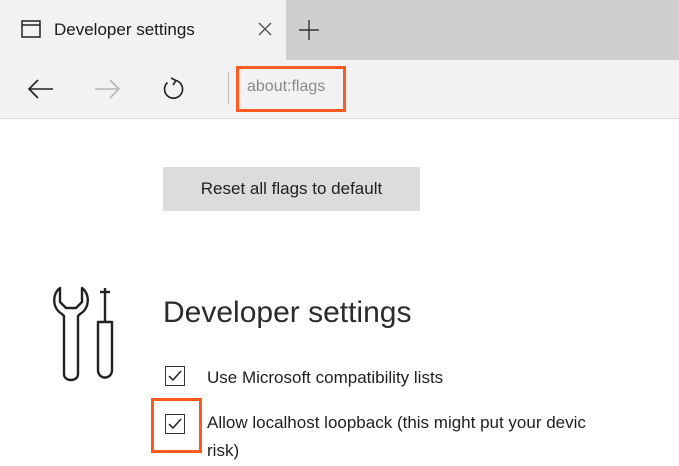  Describe the element at coordinates (41, 89) in the screenshot. I see `arrow-left-icon` at that location.